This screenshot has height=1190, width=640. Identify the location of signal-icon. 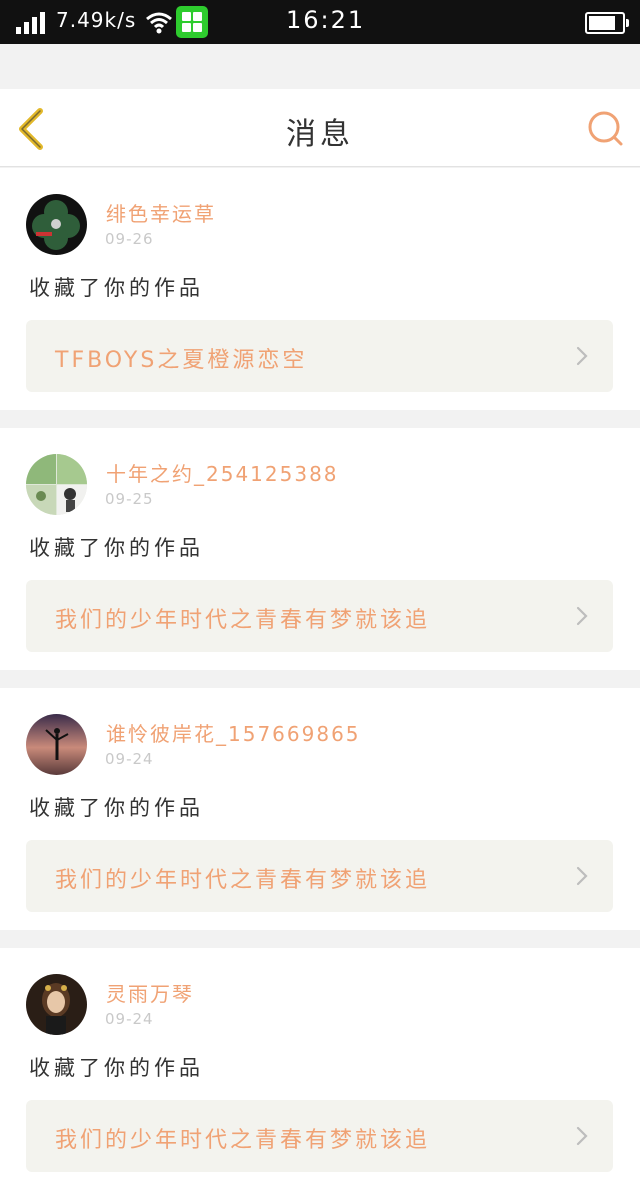
(30, 23).